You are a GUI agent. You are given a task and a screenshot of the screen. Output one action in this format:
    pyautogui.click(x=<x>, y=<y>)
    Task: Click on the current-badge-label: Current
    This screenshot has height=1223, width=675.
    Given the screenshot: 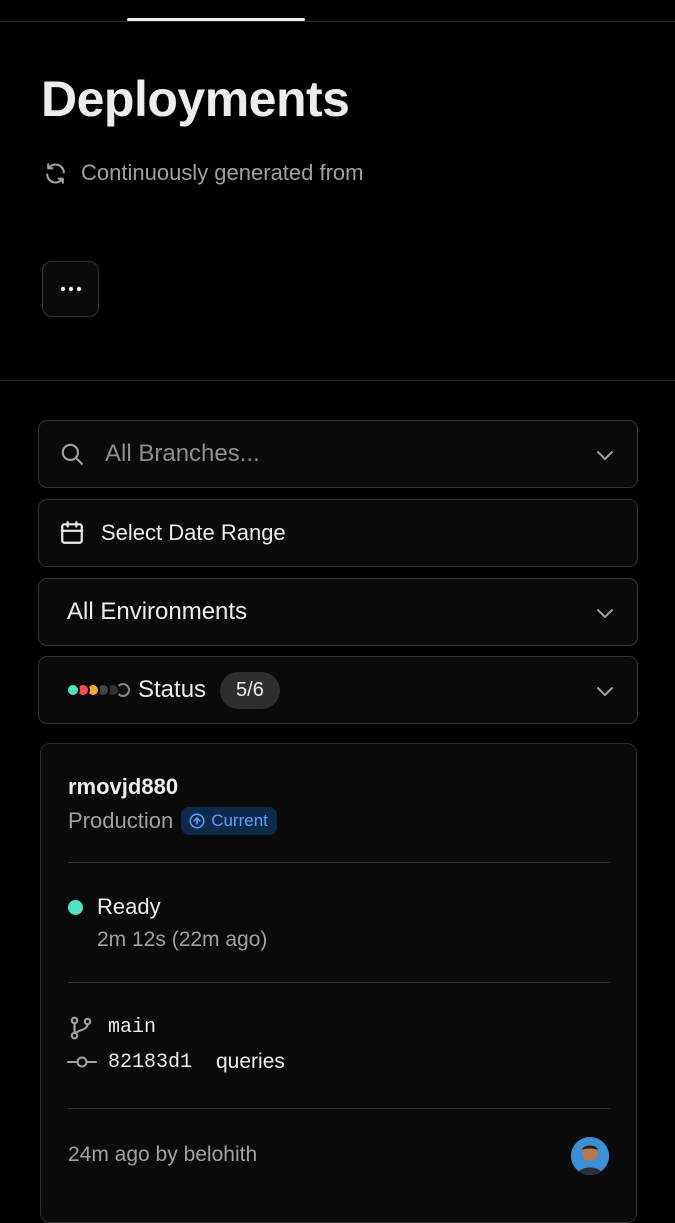 What is the action you would take?
    pyautogui.click(x=239, y=820)
    